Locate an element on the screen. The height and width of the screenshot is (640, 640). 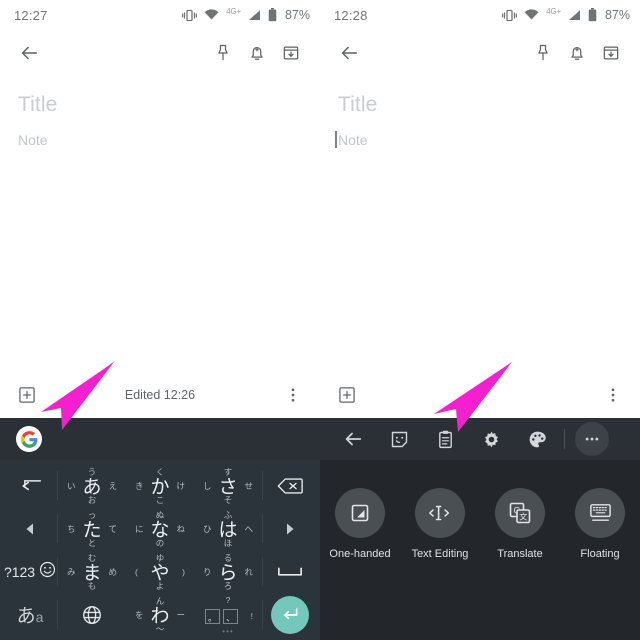
key-flick-left: き is located at coordinates (139, 485).